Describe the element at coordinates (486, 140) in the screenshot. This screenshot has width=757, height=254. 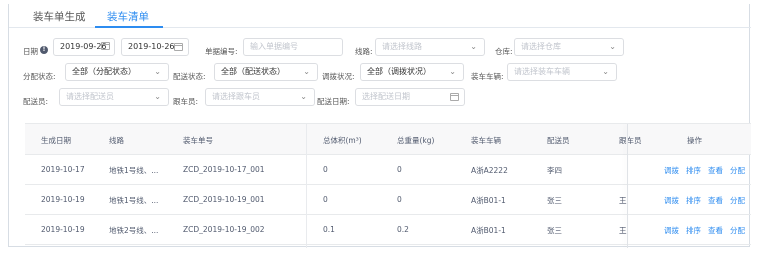
I see `col-header-vehicle: 装车车辆` at that location.